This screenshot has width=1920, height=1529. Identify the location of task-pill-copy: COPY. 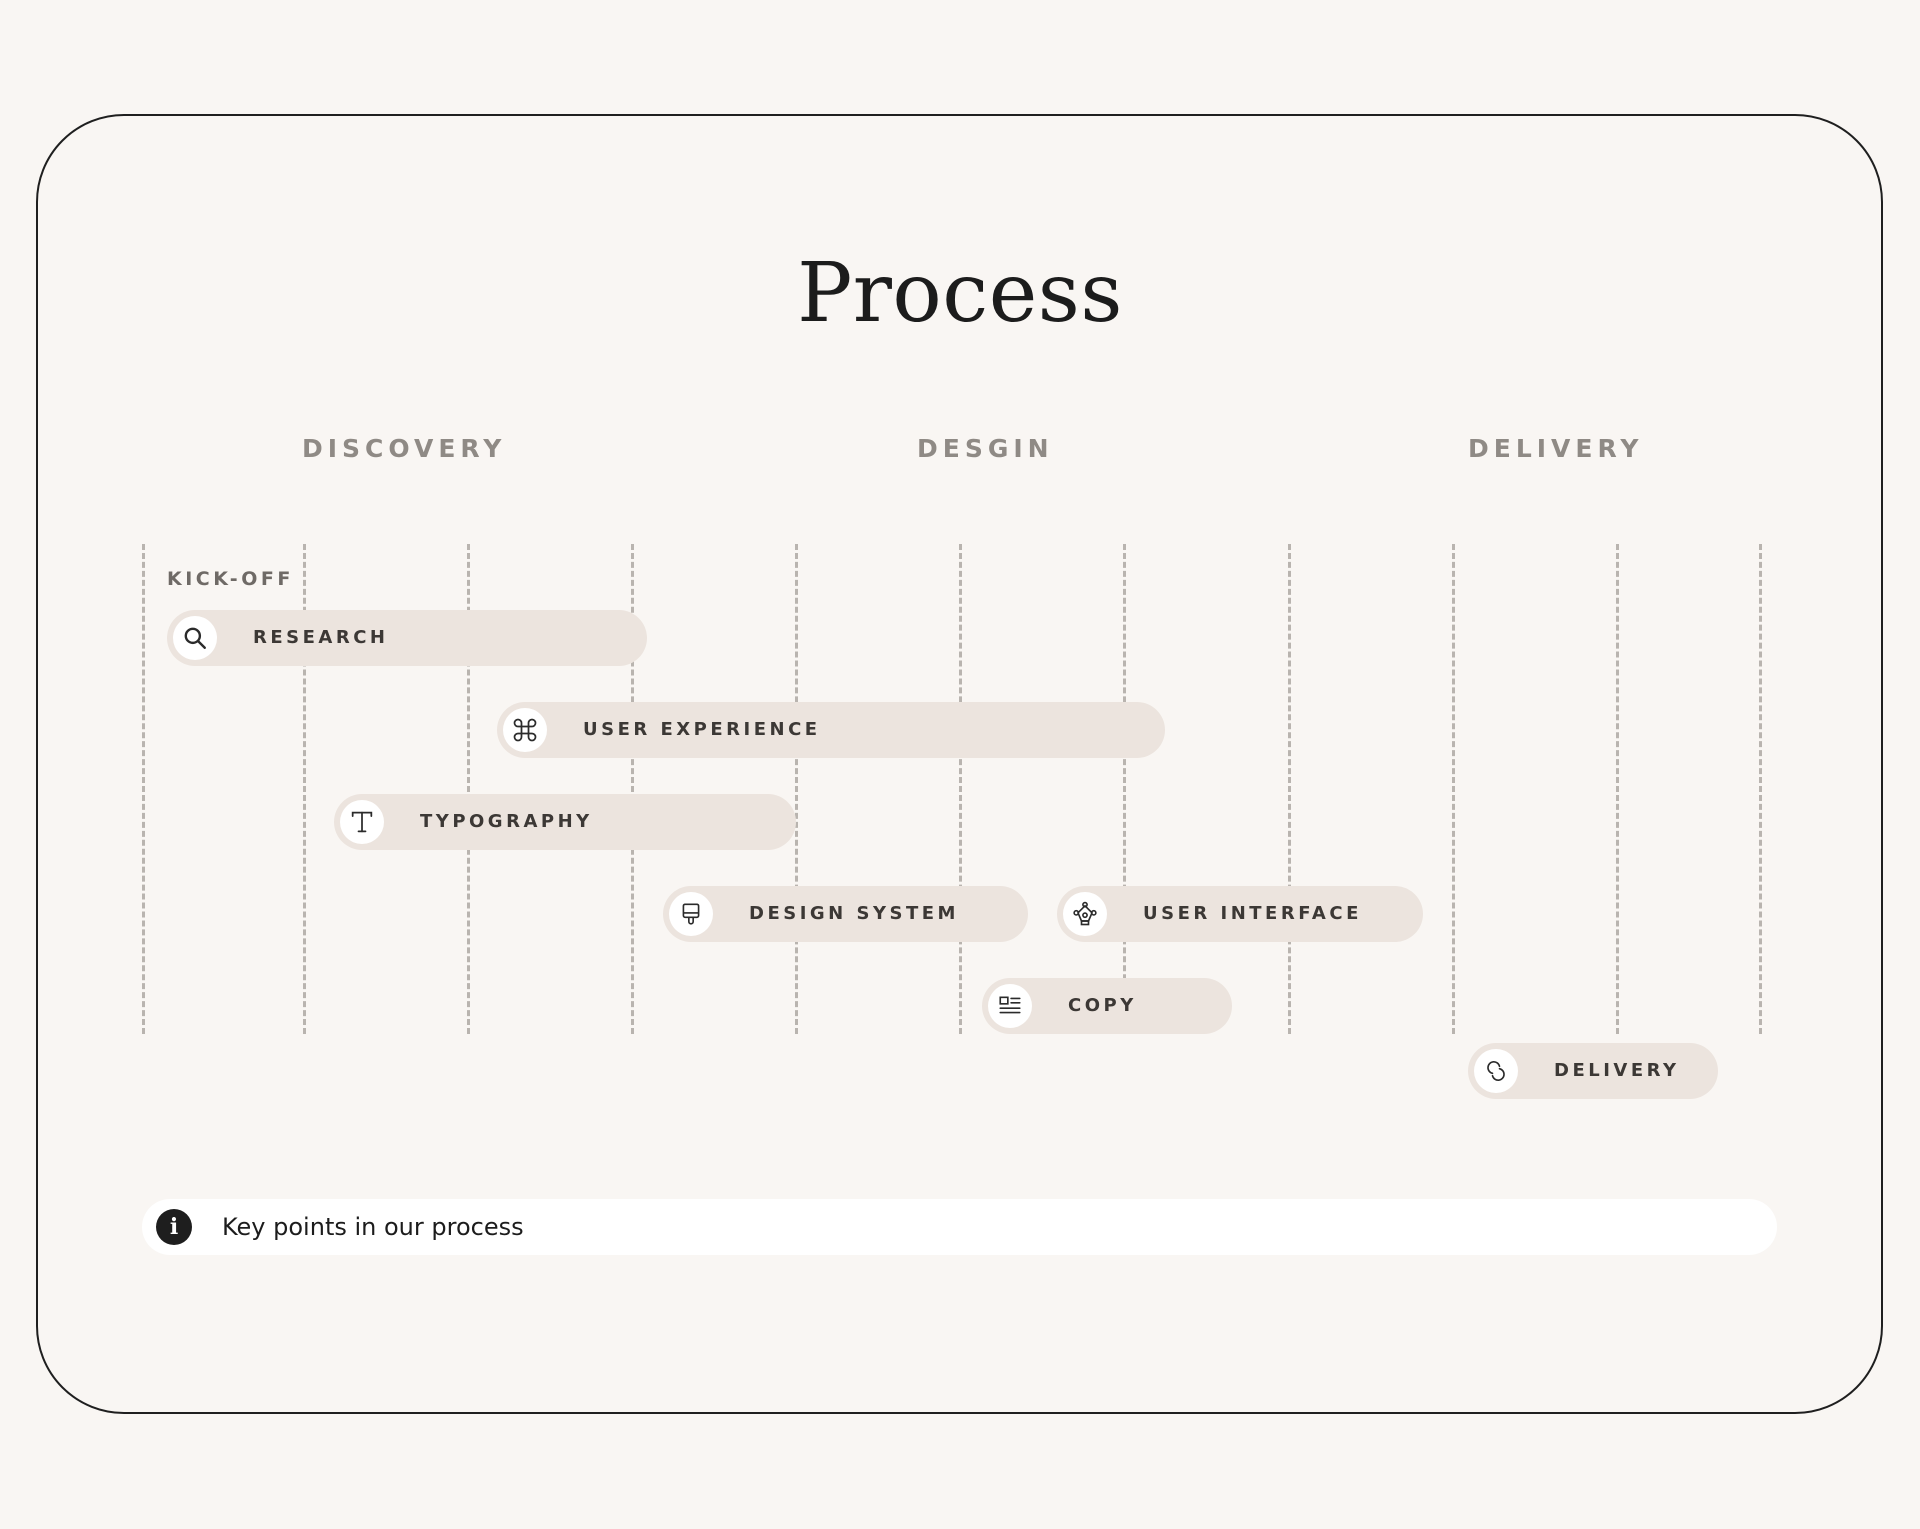
(1107, 1006).